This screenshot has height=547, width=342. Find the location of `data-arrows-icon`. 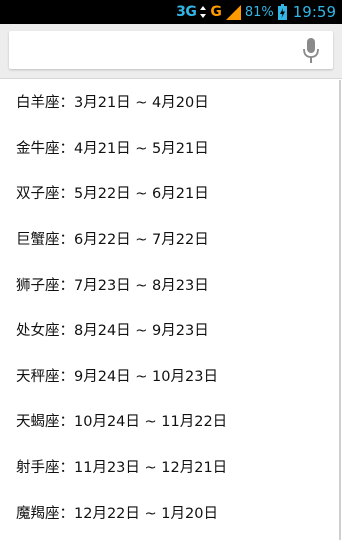

data-arrows-icon is located at coordinates (203, 12).